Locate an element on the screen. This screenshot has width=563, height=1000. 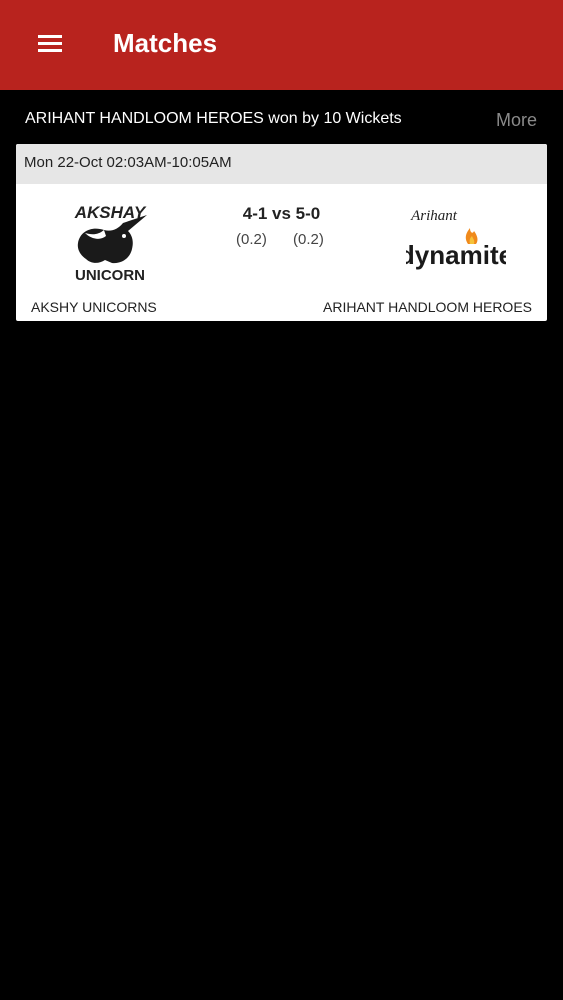
away-team-overs: (0.2) is located at coordinates (308, 239).